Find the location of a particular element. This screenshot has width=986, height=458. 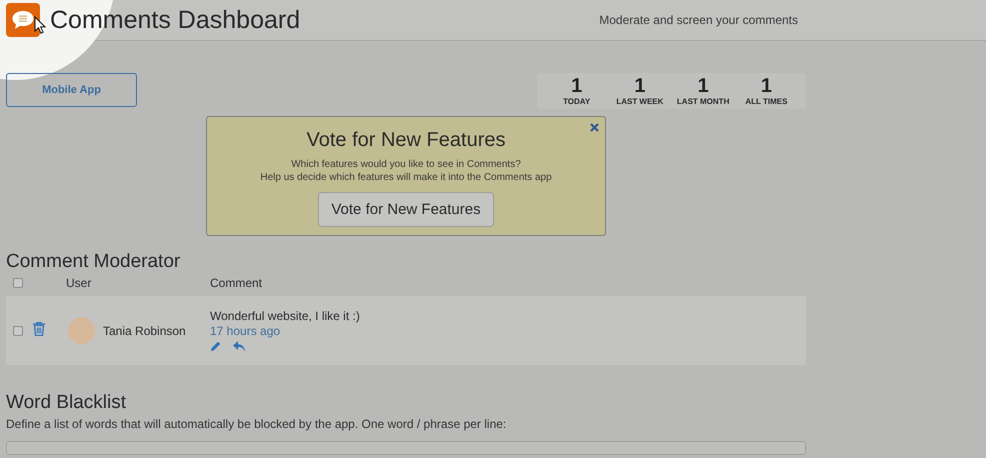

tagline: Moderate and screen your comments is located at coordinates (698, 20).